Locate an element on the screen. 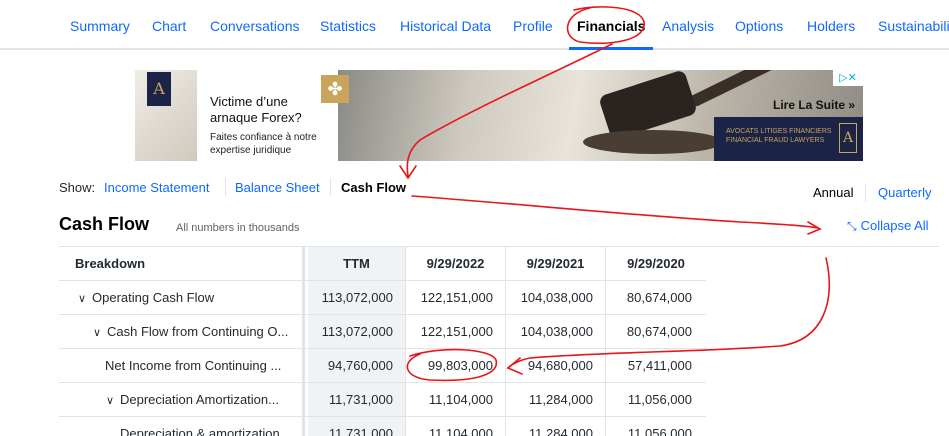 This screenshot has width=949, height=436. tab-conversations: Conversations is located at coordinates (255, 26).